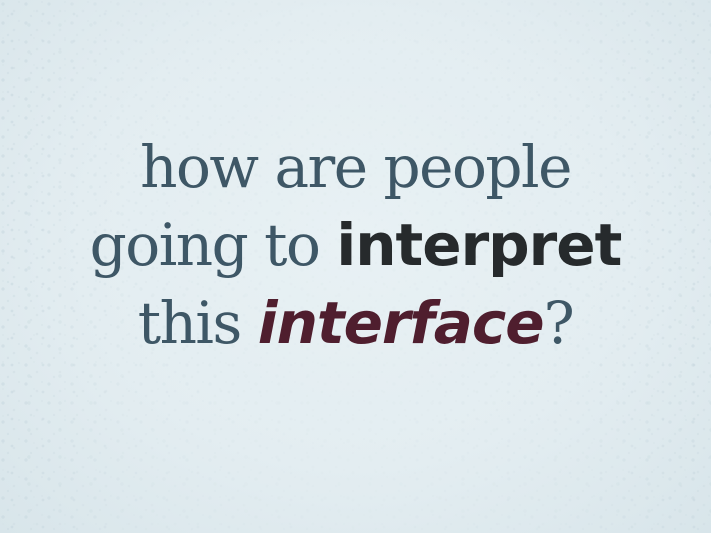  Describe the element at coordinates (213, 245) in the screenshot. I see `headline-line-2-text: going to` at that location.